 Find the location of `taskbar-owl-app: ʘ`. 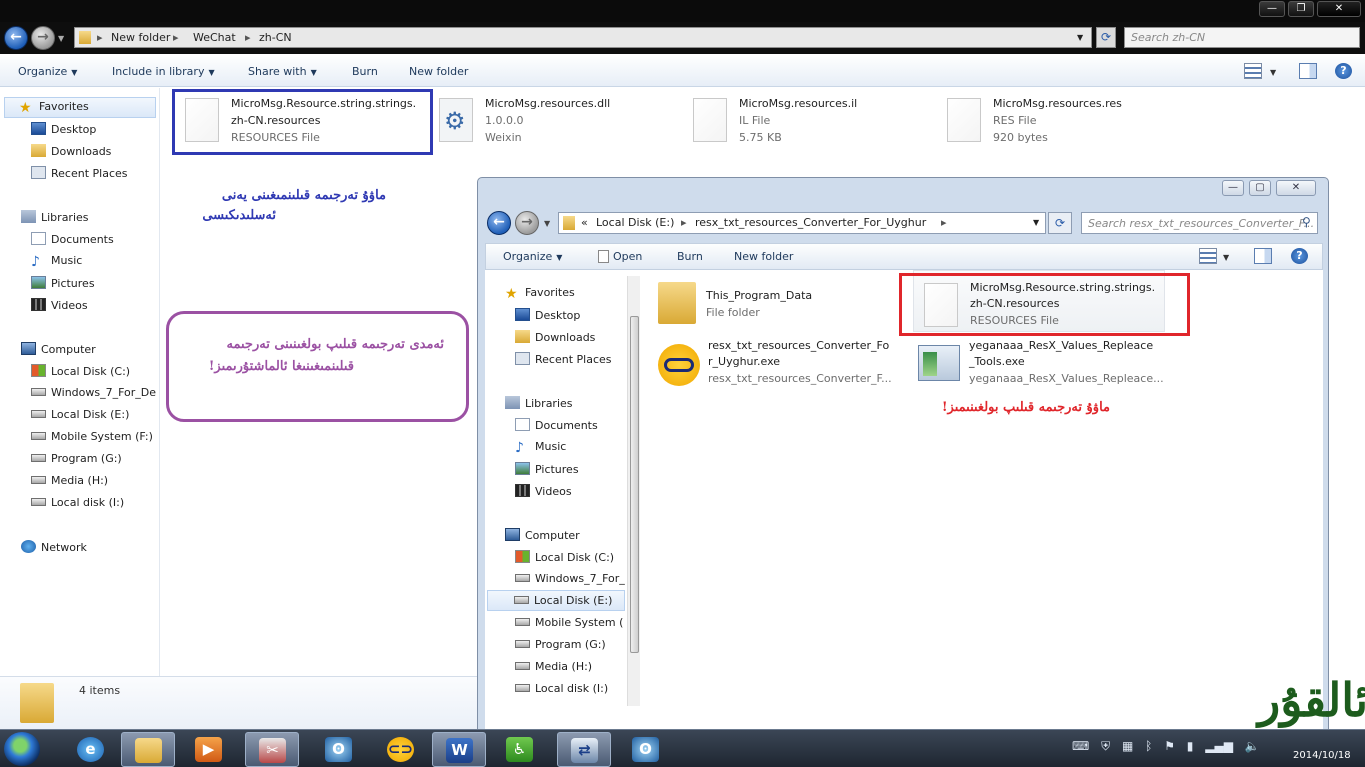

taskbar-owl-app: ʘ is located at coordinates (339, 749).